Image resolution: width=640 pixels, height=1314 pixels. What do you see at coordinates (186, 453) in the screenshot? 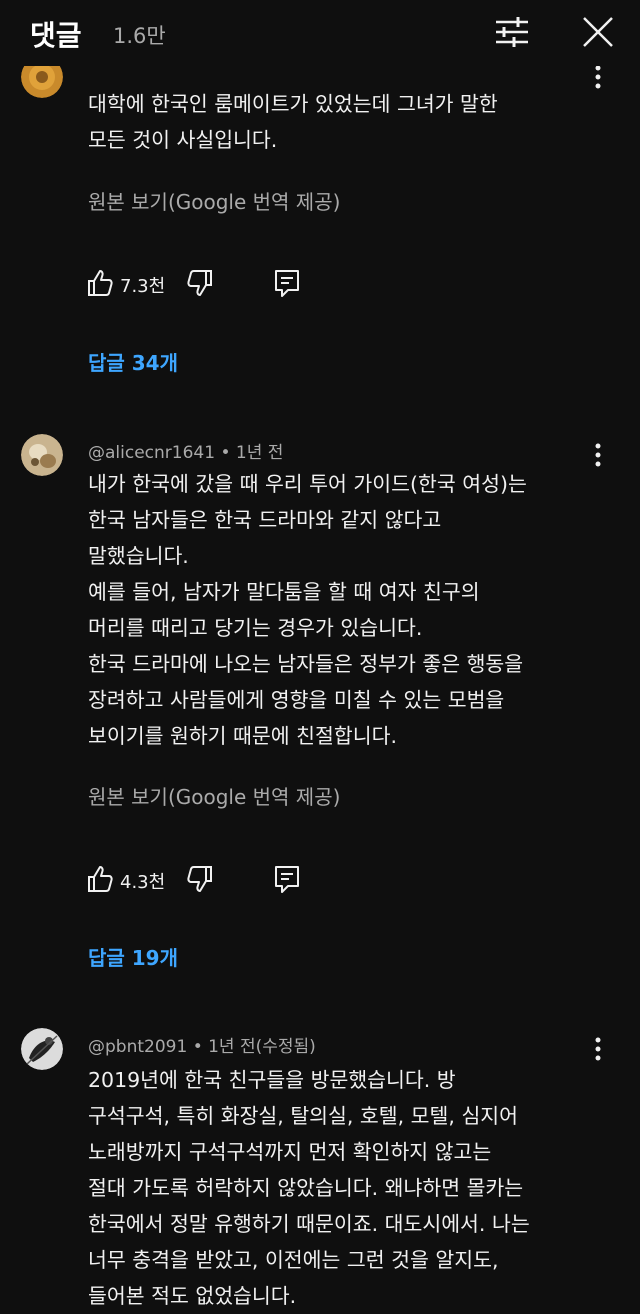
I see `comment-meta: @alicecnr1641 • 1년 전` at bounding box center [186, 453].